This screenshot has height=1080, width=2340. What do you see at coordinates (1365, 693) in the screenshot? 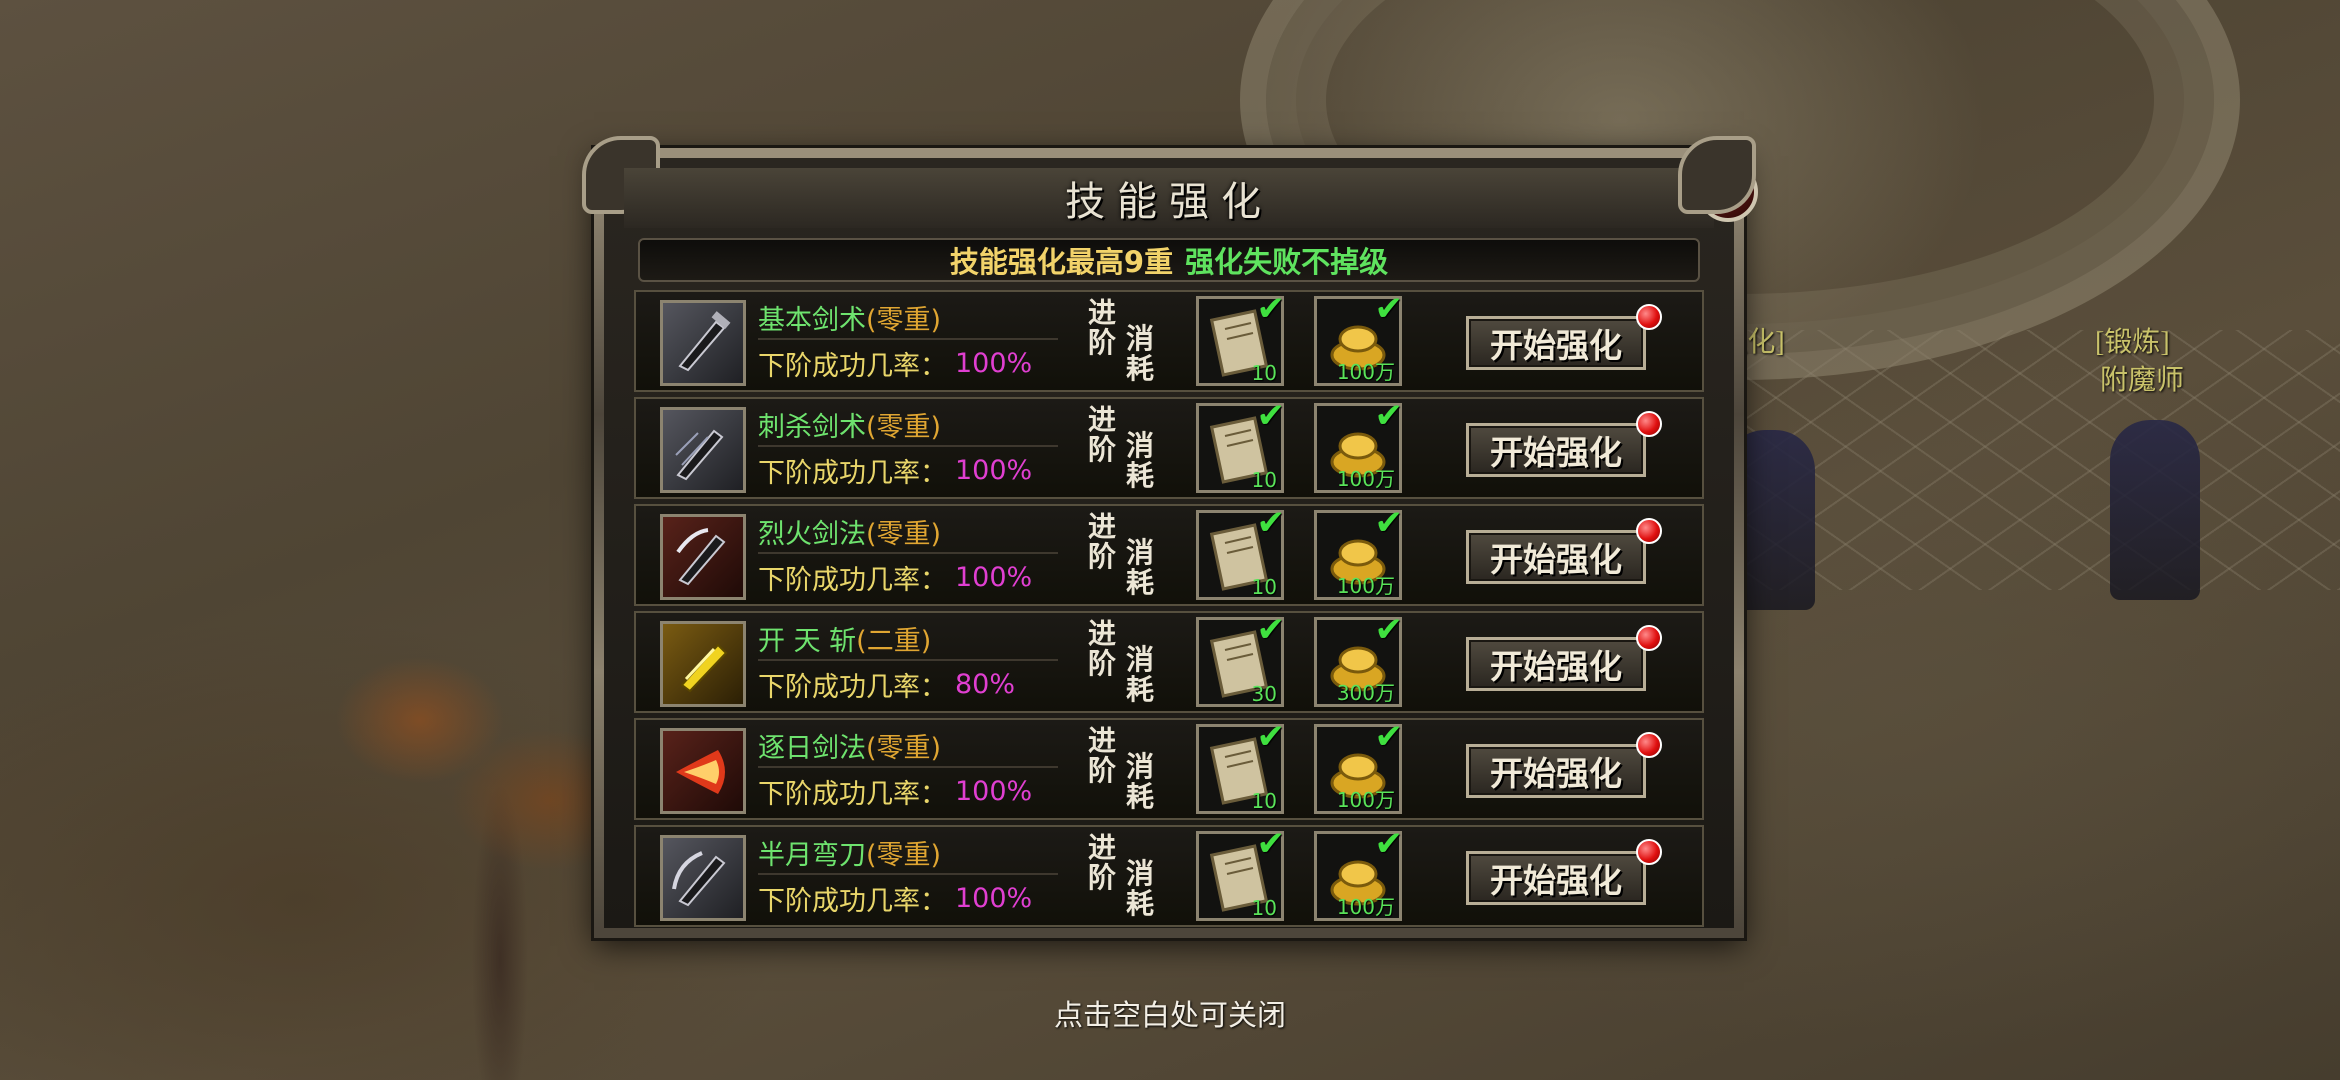
I see `gold-count: 300万` at bounding box center [1365, 693].